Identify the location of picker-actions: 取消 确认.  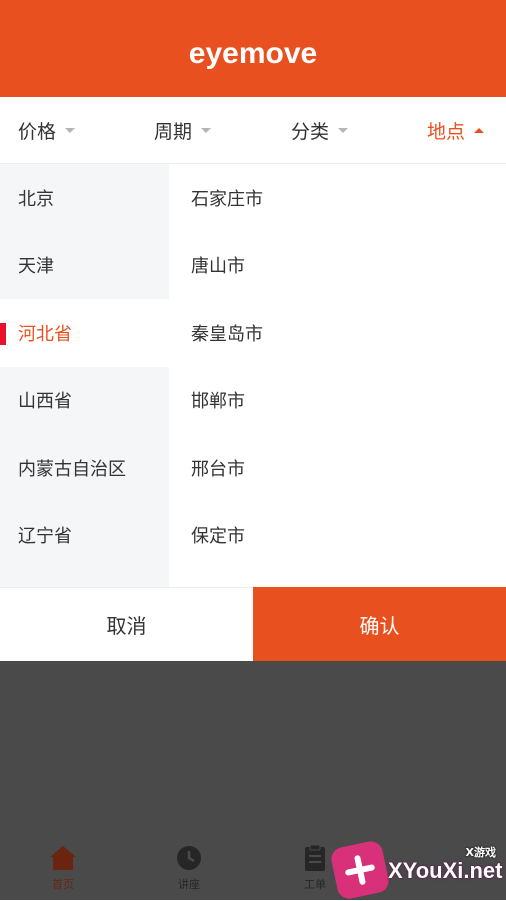
(253, 624).